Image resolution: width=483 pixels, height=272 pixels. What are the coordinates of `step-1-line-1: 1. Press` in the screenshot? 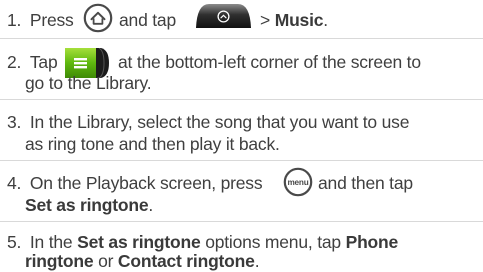 It's located at (40, 20).